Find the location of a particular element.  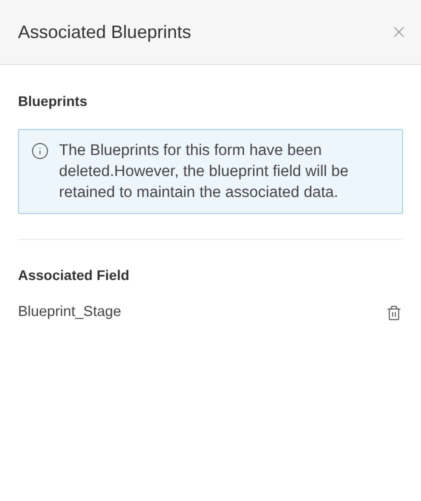

field-name: Blueprint_Stage is located at coordinates (70, 312).